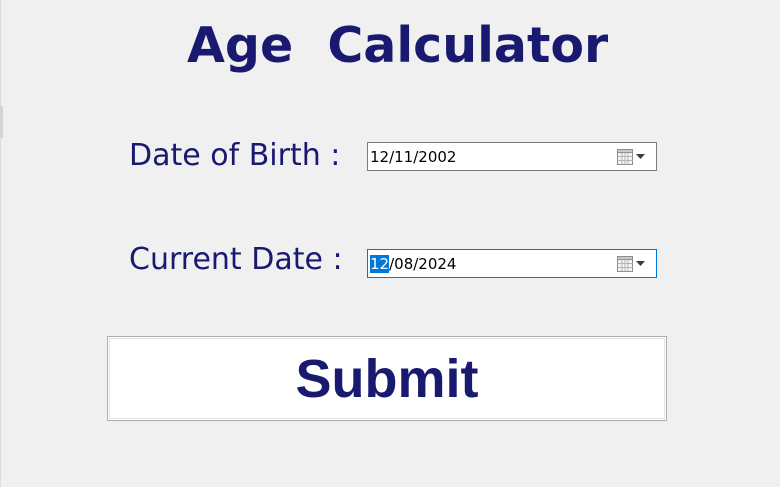  I want to click on window-left-edge, so click(0, 243).